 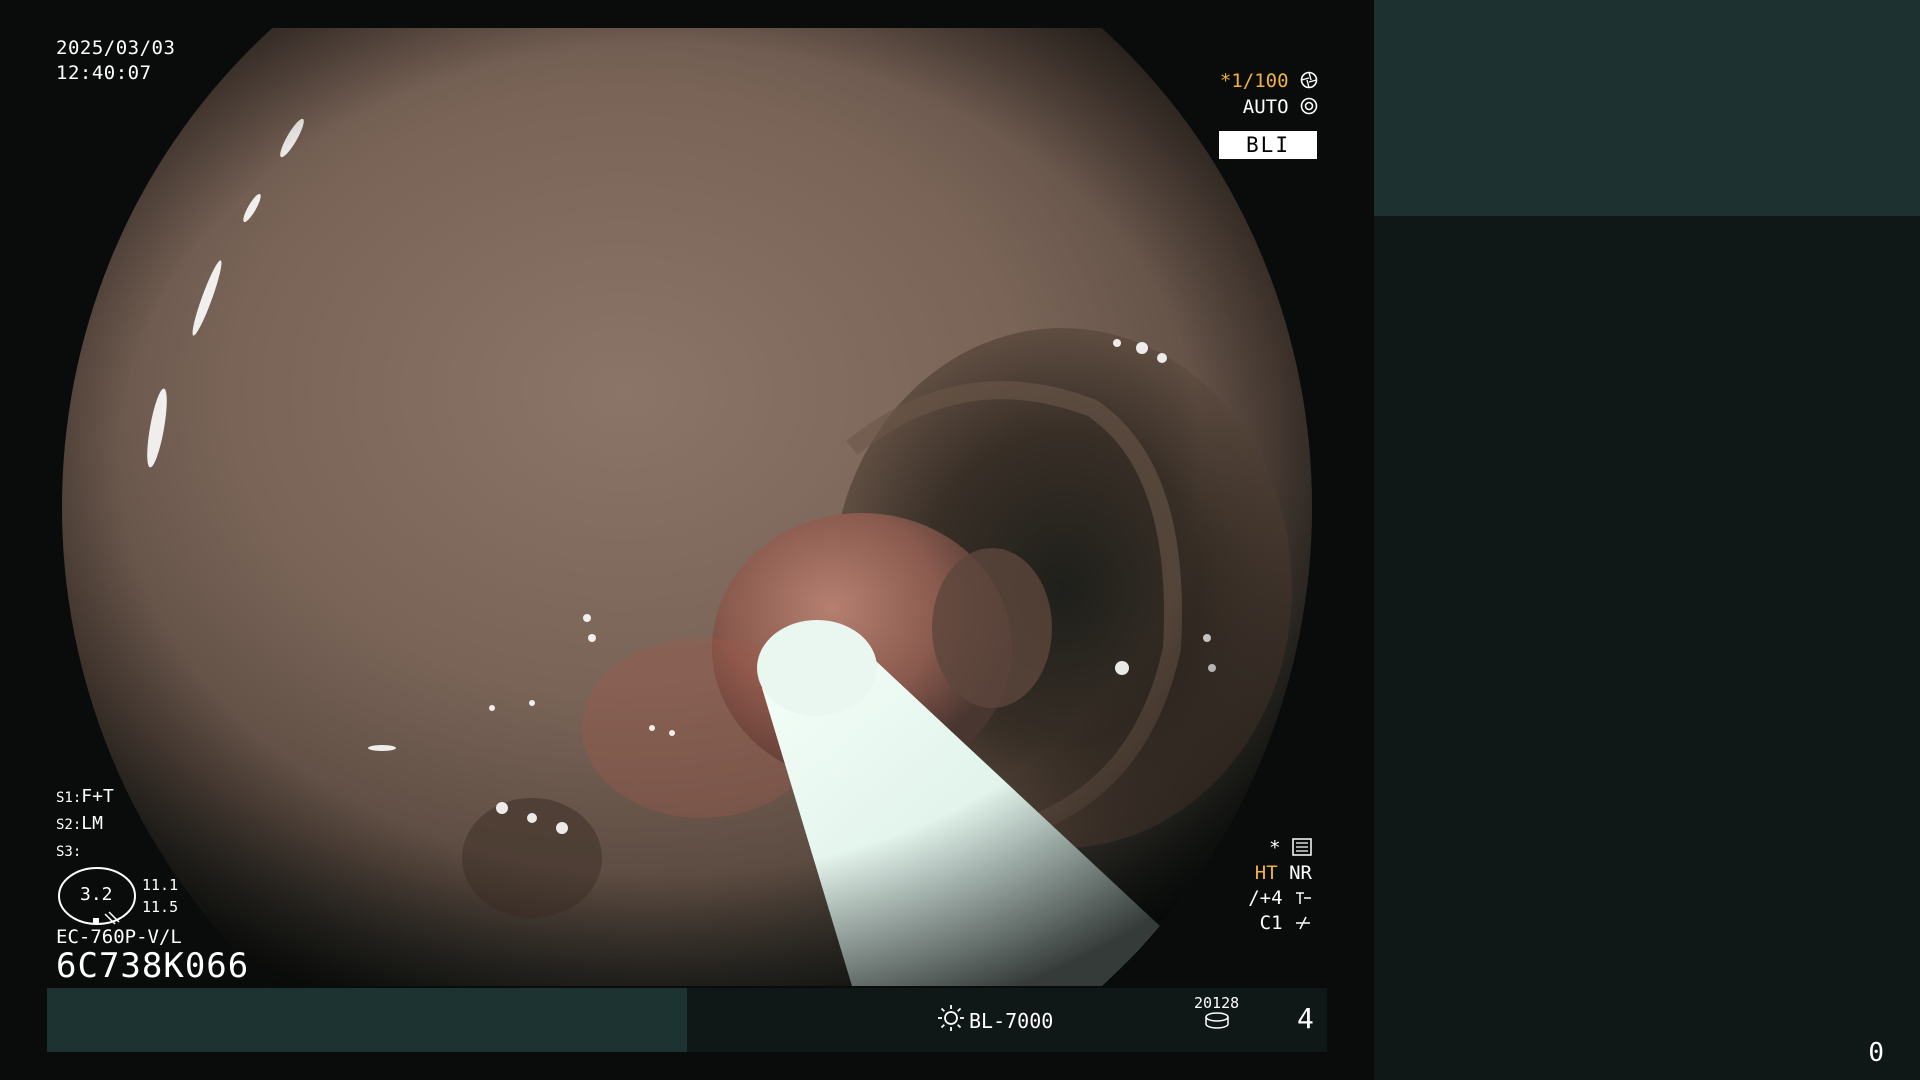 What do you see at coordinates (1275, 848) in the screenshot?
I see `status-star: *` at bounding box center [1275, 848].